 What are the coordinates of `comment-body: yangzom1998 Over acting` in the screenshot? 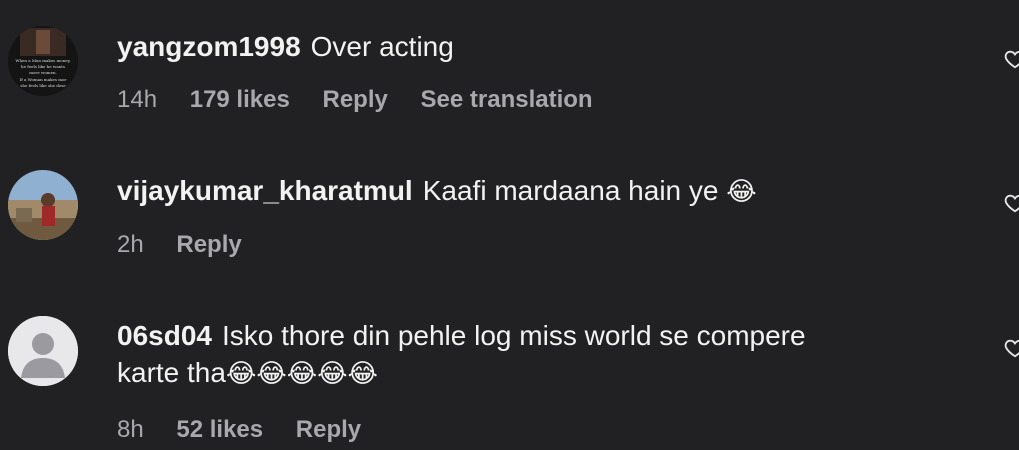 It's located at (547, 46).